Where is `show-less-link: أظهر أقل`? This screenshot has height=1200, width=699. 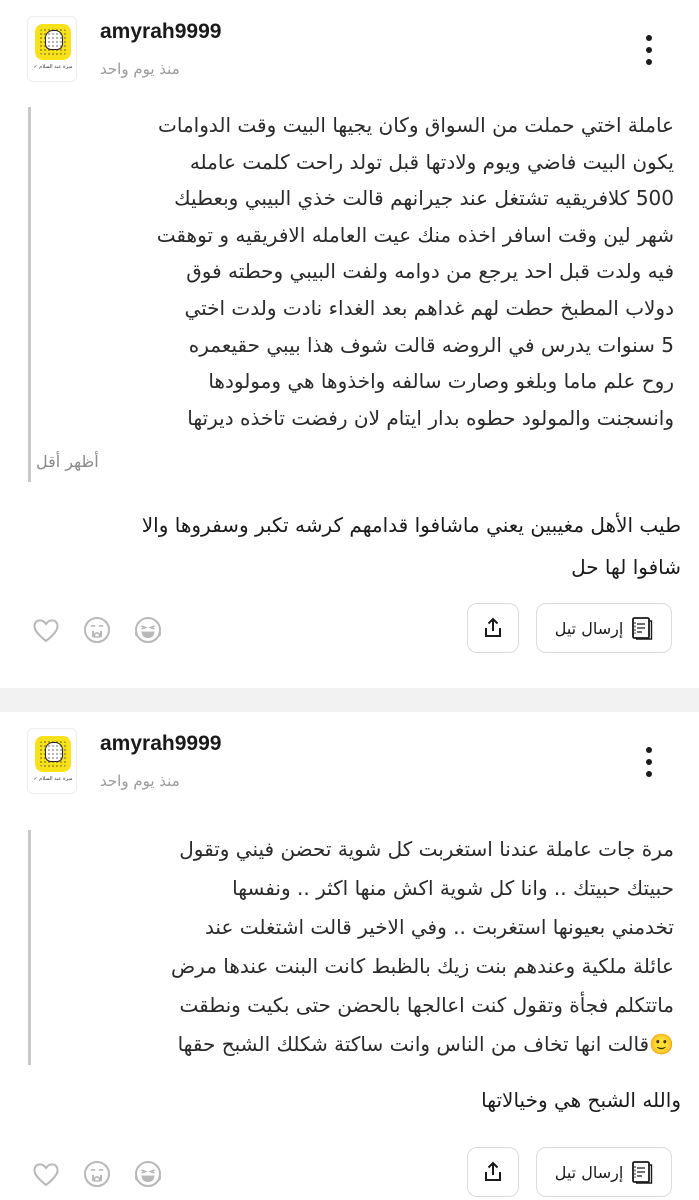
show-less-link: أظهر أقل is located at coordinates (67, 461).